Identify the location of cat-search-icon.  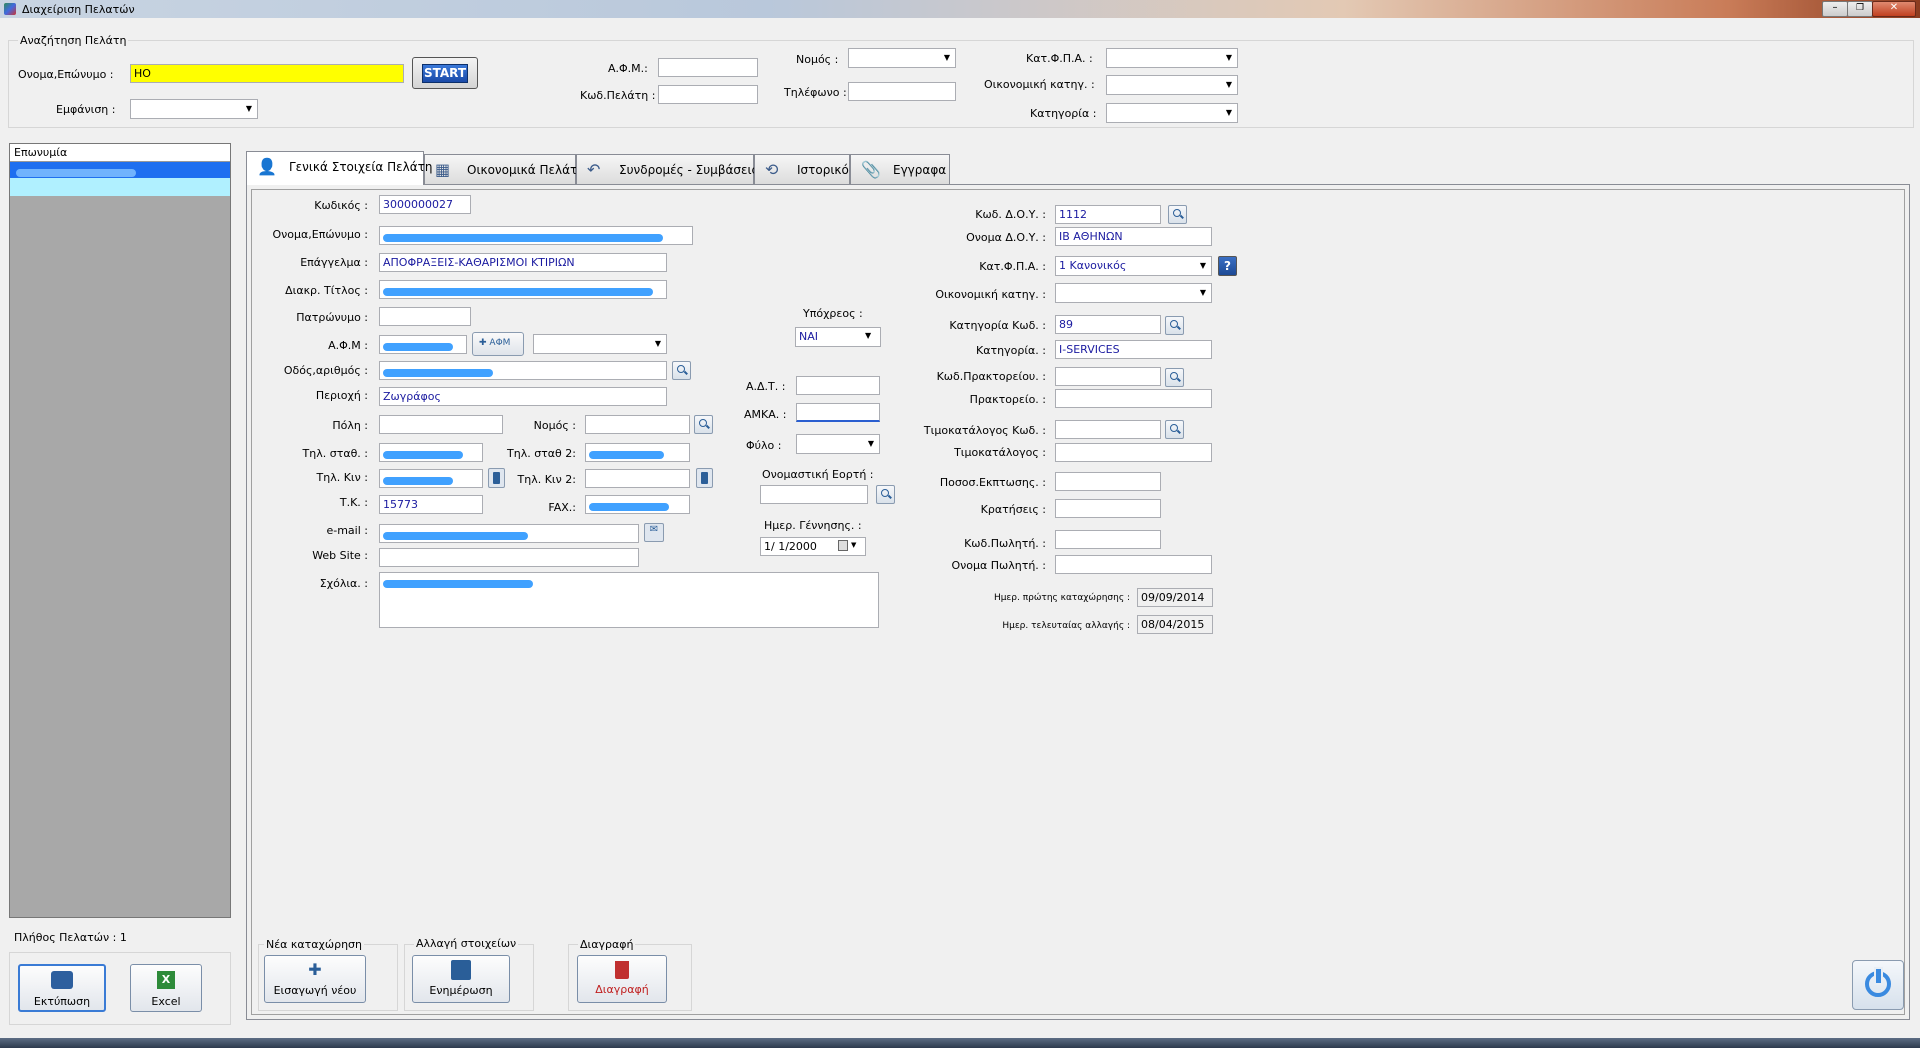
(1174, 325).